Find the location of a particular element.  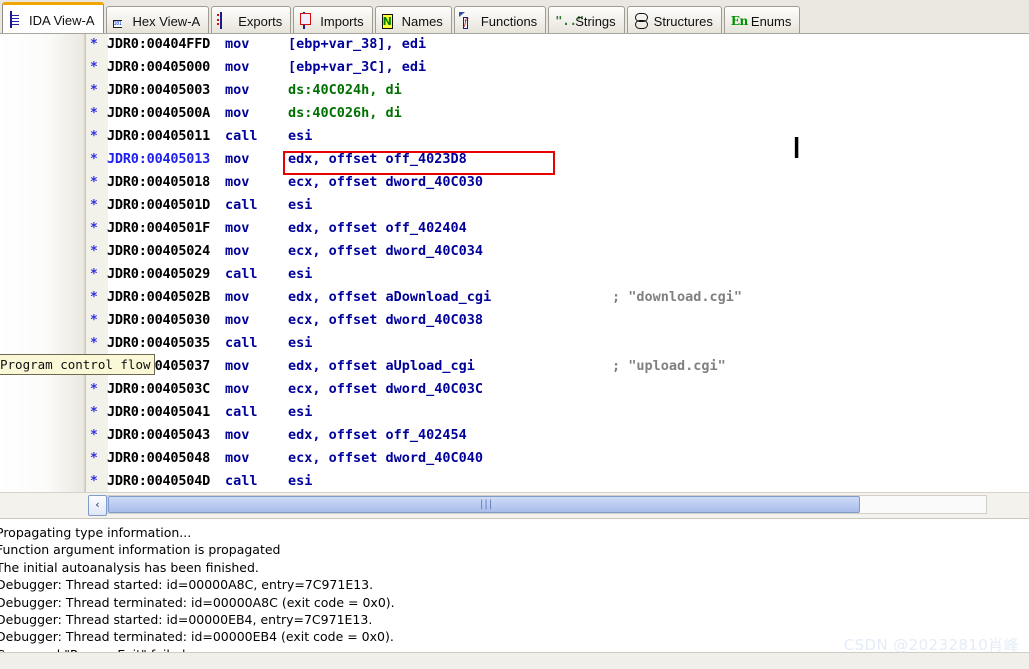

imports-icon is located at coordinates (307, 20).